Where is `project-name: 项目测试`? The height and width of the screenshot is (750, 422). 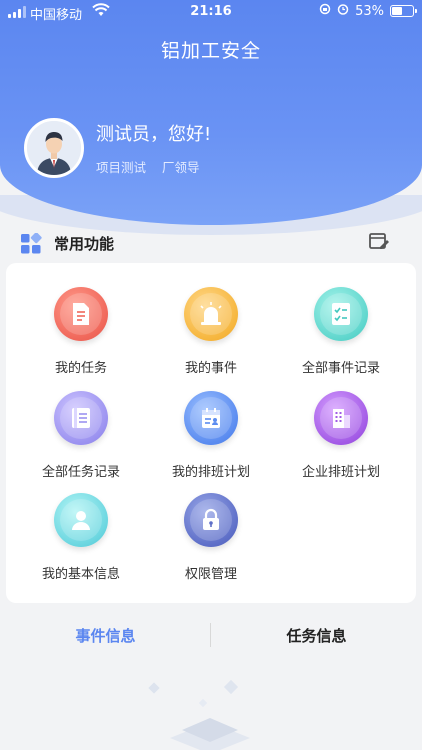 project-name: 项目测试 is located at coordinates (121, 167).